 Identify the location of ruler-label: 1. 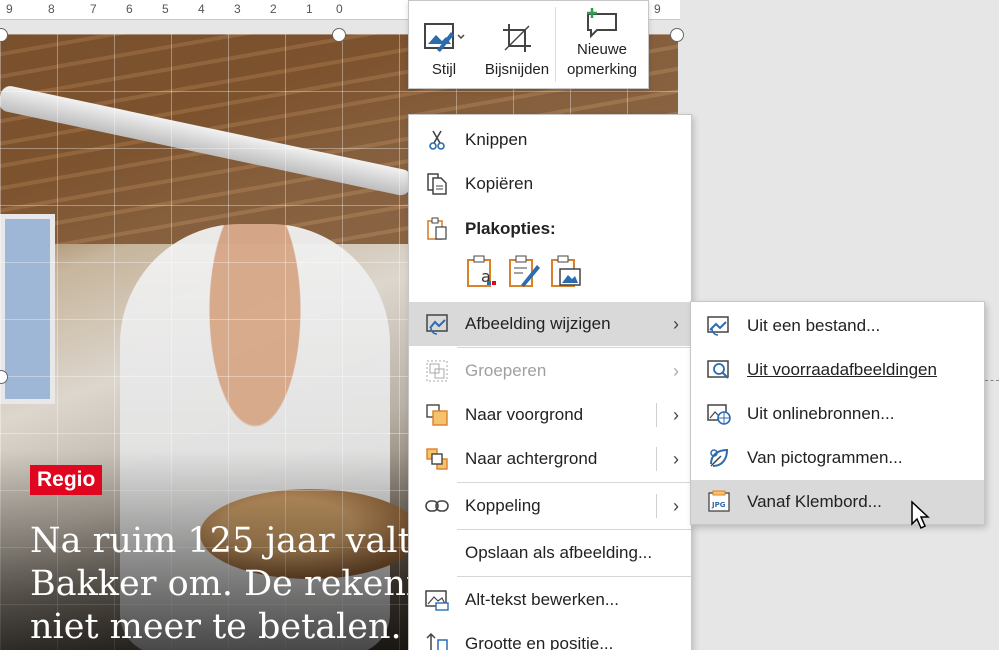
(309, 9).